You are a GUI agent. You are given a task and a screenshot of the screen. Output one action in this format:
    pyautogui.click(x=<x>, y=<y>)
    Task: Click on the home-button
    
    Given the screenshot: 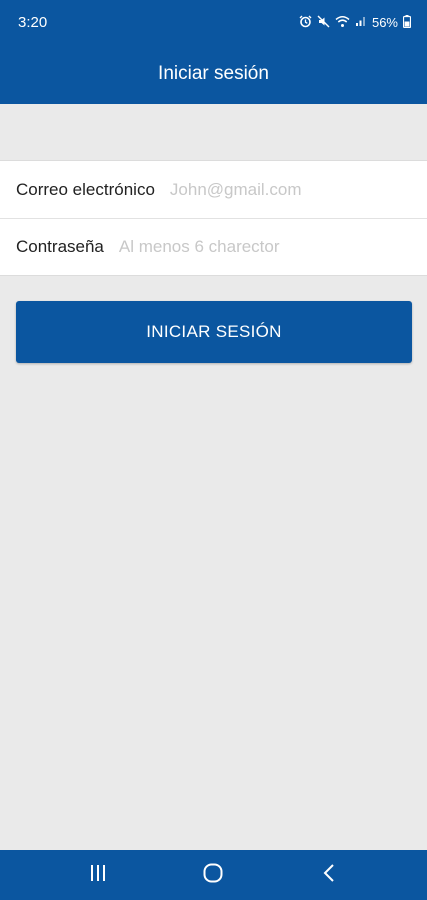 What is the action you would take?
    pyautogui.click(x=213, y=875)
    